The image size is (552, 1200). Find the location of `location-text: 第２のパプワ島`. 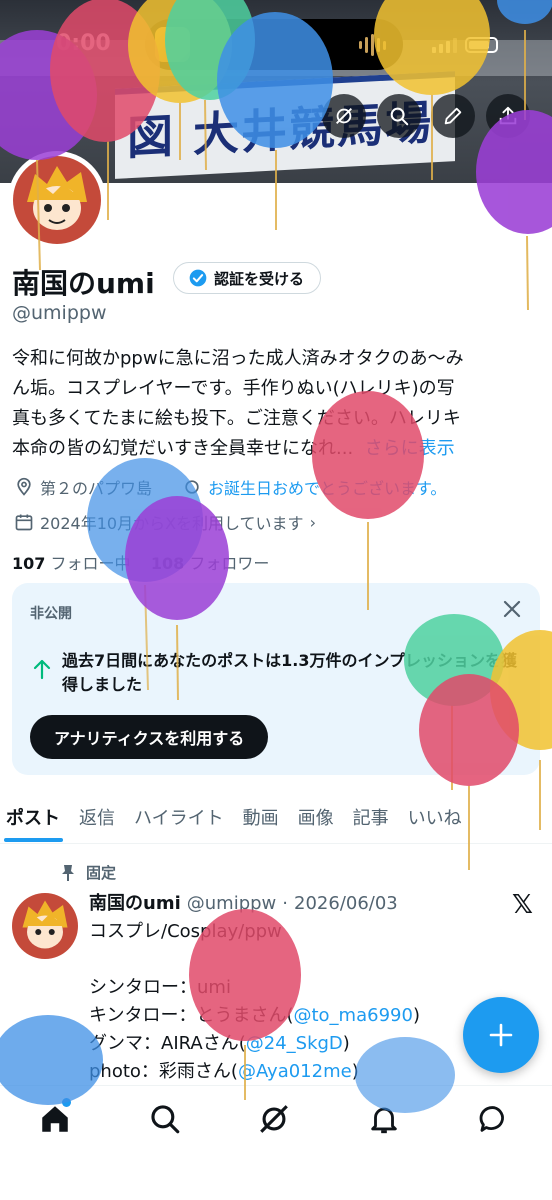

location-text: 第２のパプワ島 is located at coordinates (96, 488).